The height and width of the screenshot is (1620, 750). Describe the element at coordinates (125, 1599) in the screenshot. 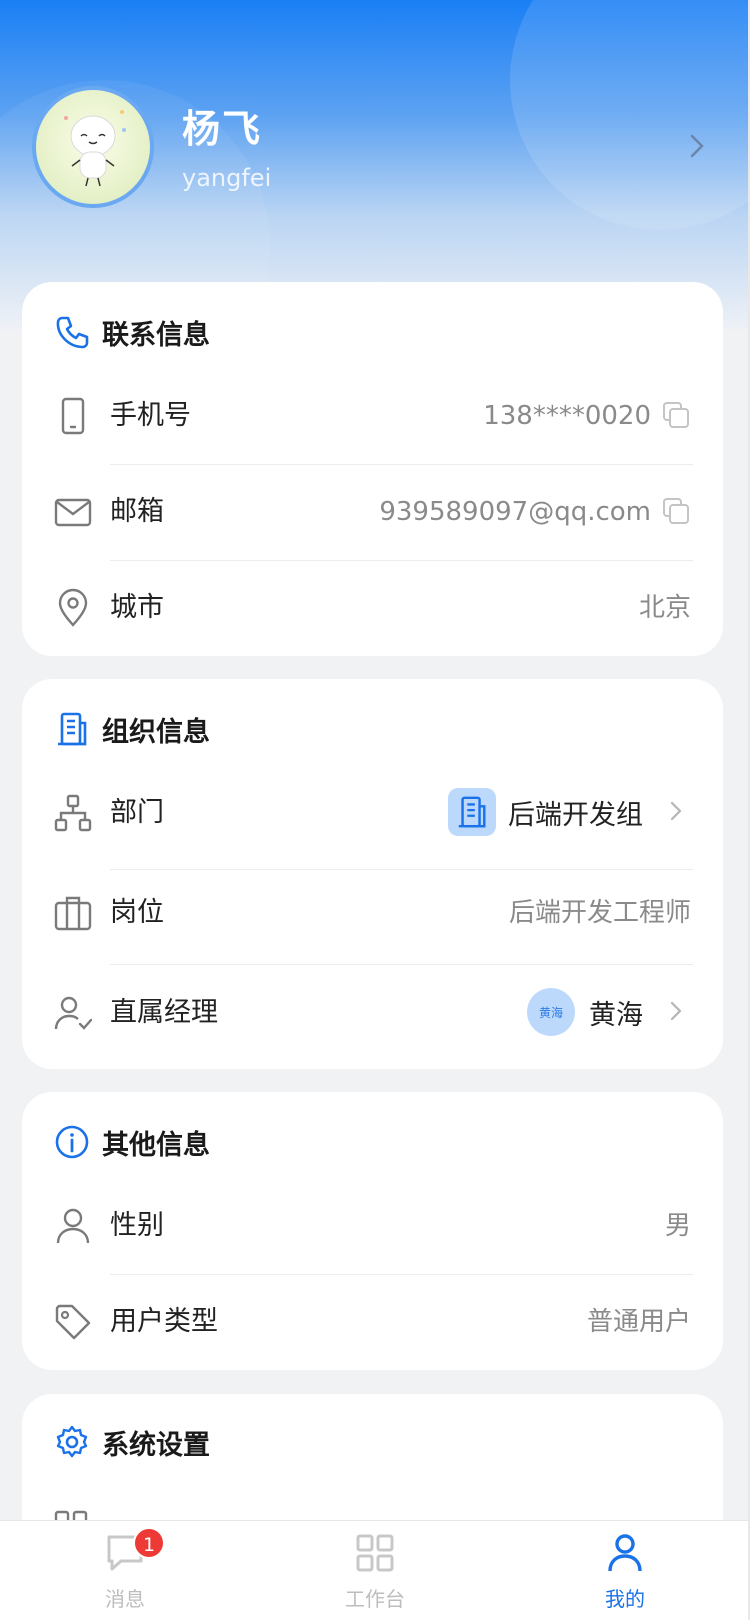

I see `tab-messages-label: 消息` at that location.